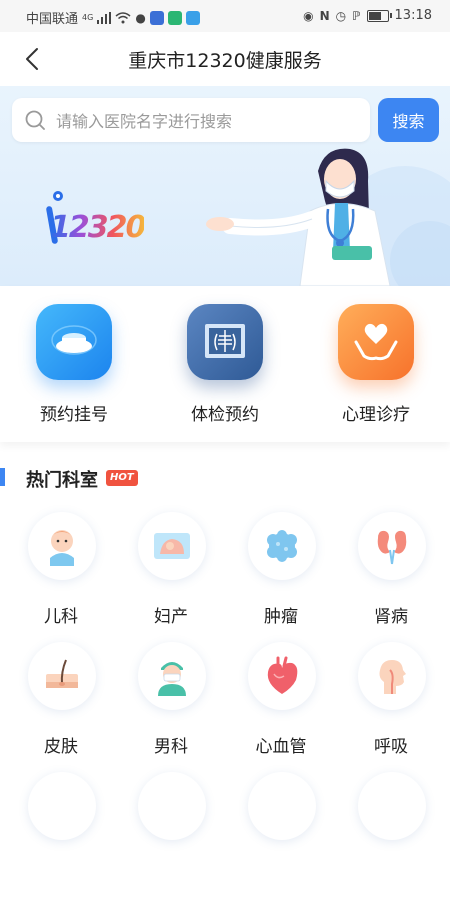  I want to click on logo-text: 12320, so click(98, 227).